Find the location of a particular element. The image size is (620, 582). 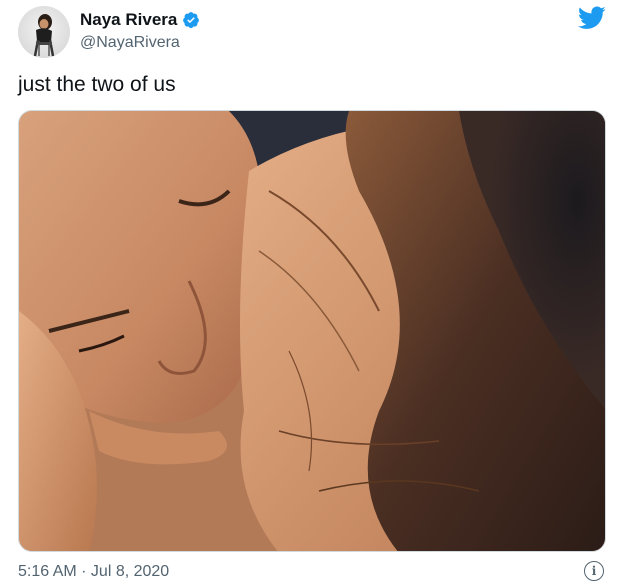

info-glyph: i is located at coordinates (594, 571).